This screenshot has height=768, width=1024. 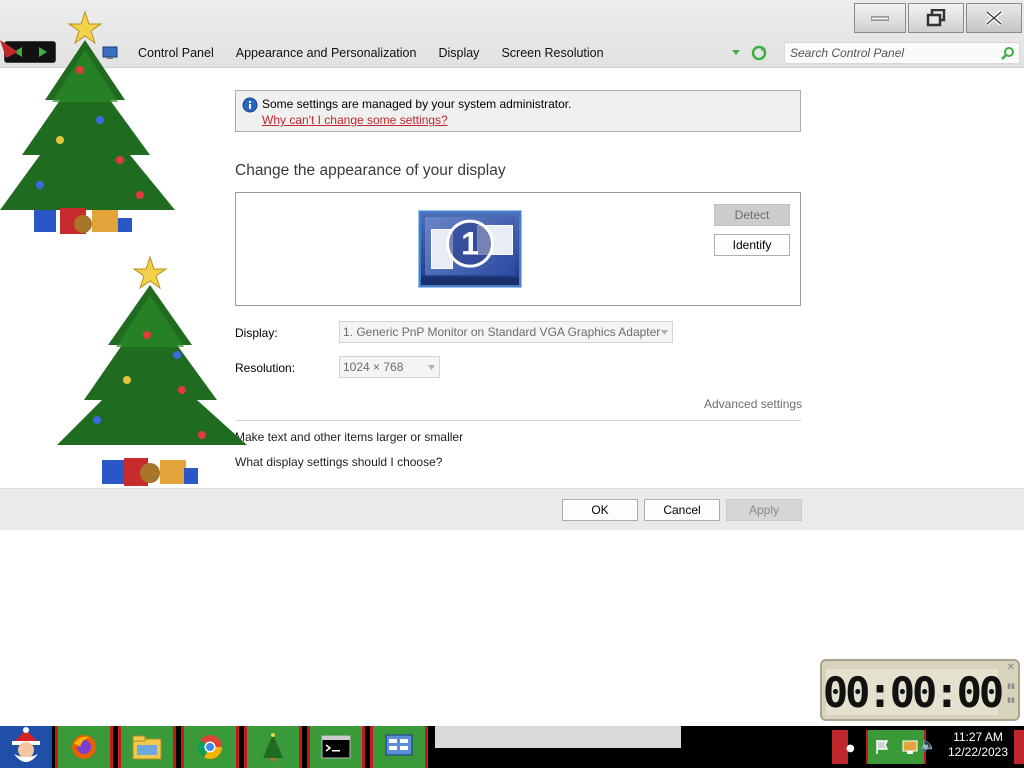 I want to click on timer-controls-icon: ▮▮ ▮▮, so click(x=1011, y=693).